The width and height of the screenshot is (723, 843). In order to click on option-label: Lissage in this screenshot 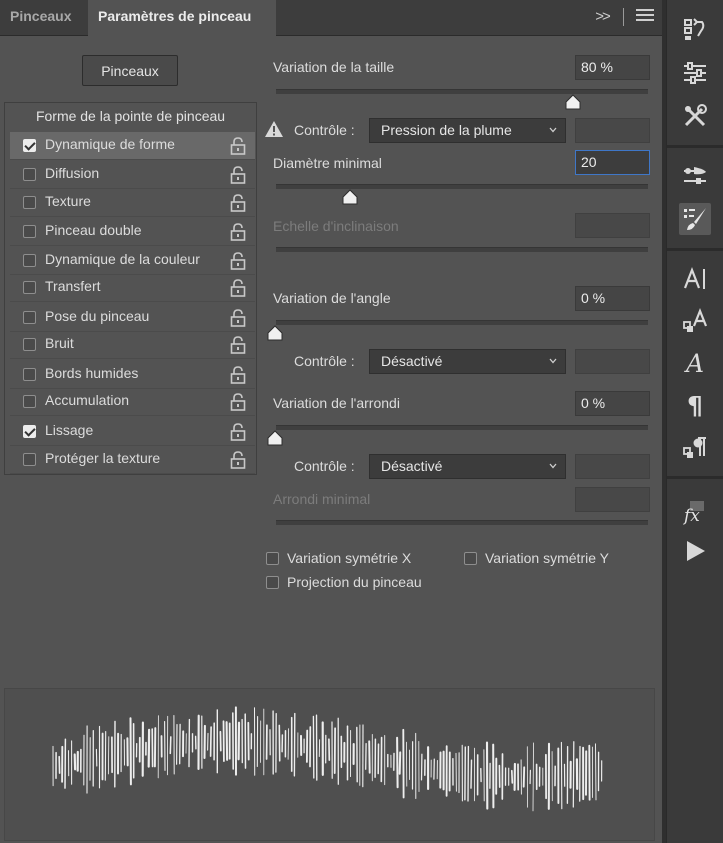, I will do `click(69, 430)`.